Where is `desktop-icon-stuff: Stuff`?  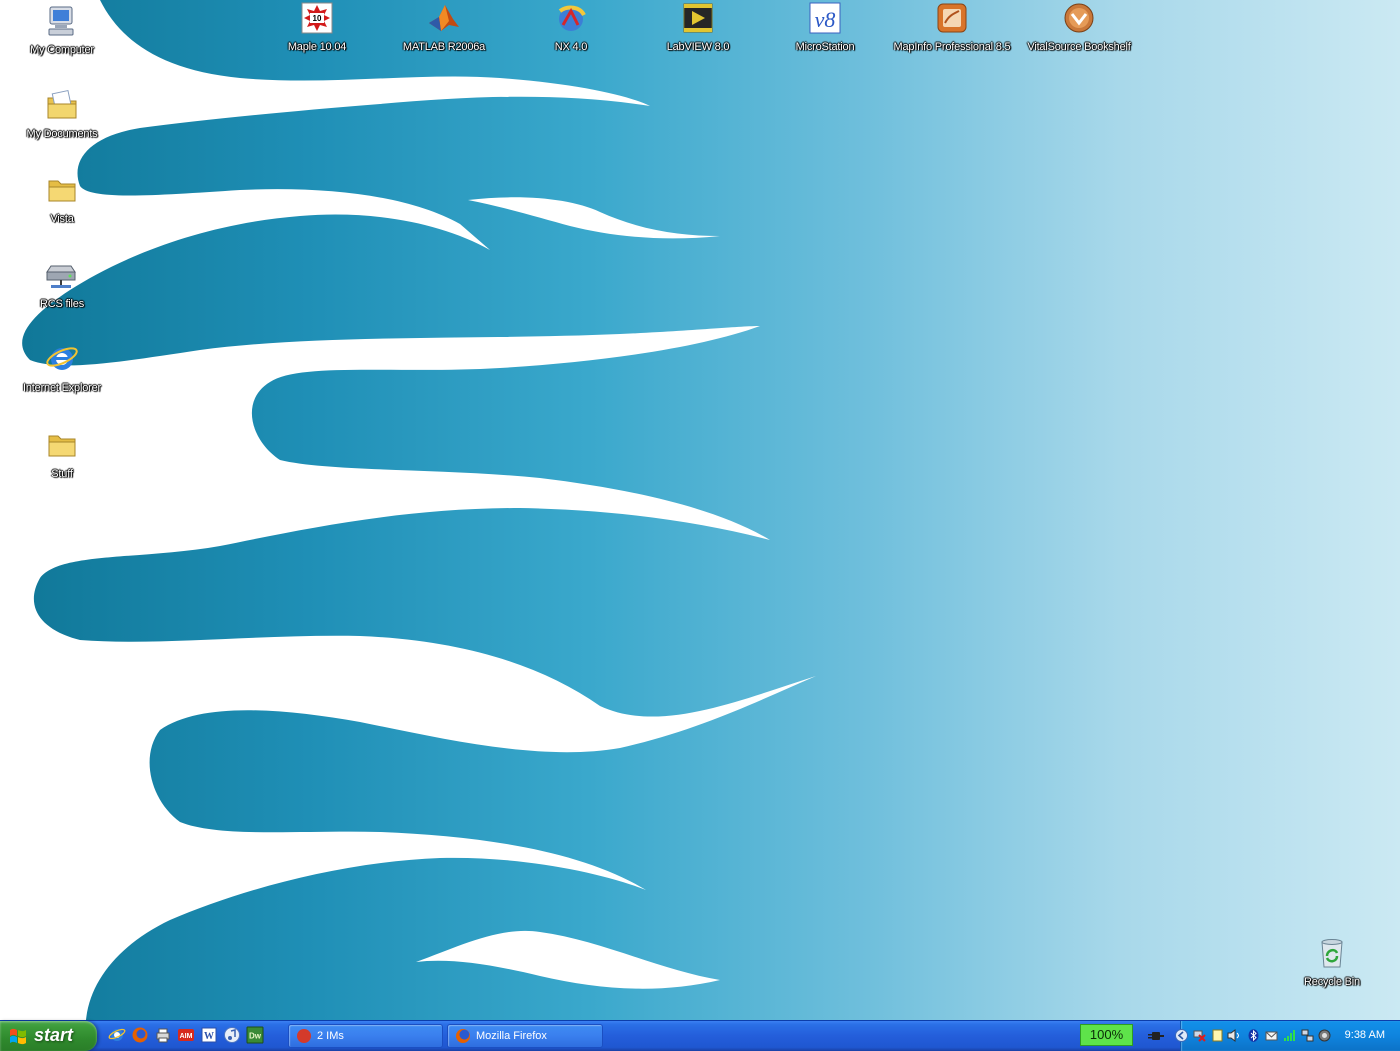 desktop-icon-stuff: Stuff is located at coordinates (62, 455).